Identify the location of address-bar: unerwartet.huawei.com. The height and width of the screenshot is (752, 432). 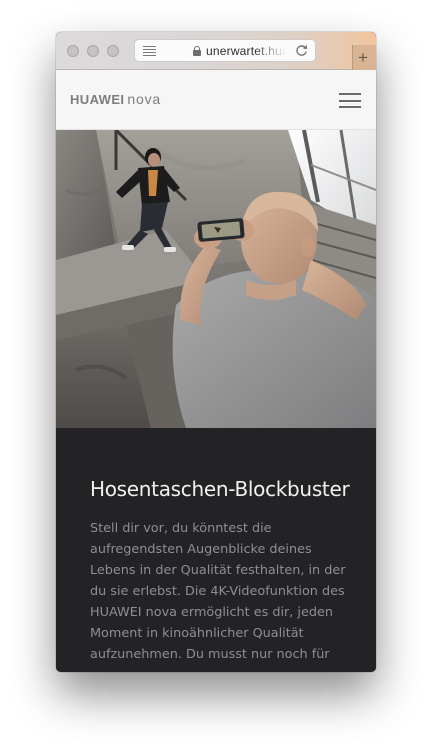
(225, 50).